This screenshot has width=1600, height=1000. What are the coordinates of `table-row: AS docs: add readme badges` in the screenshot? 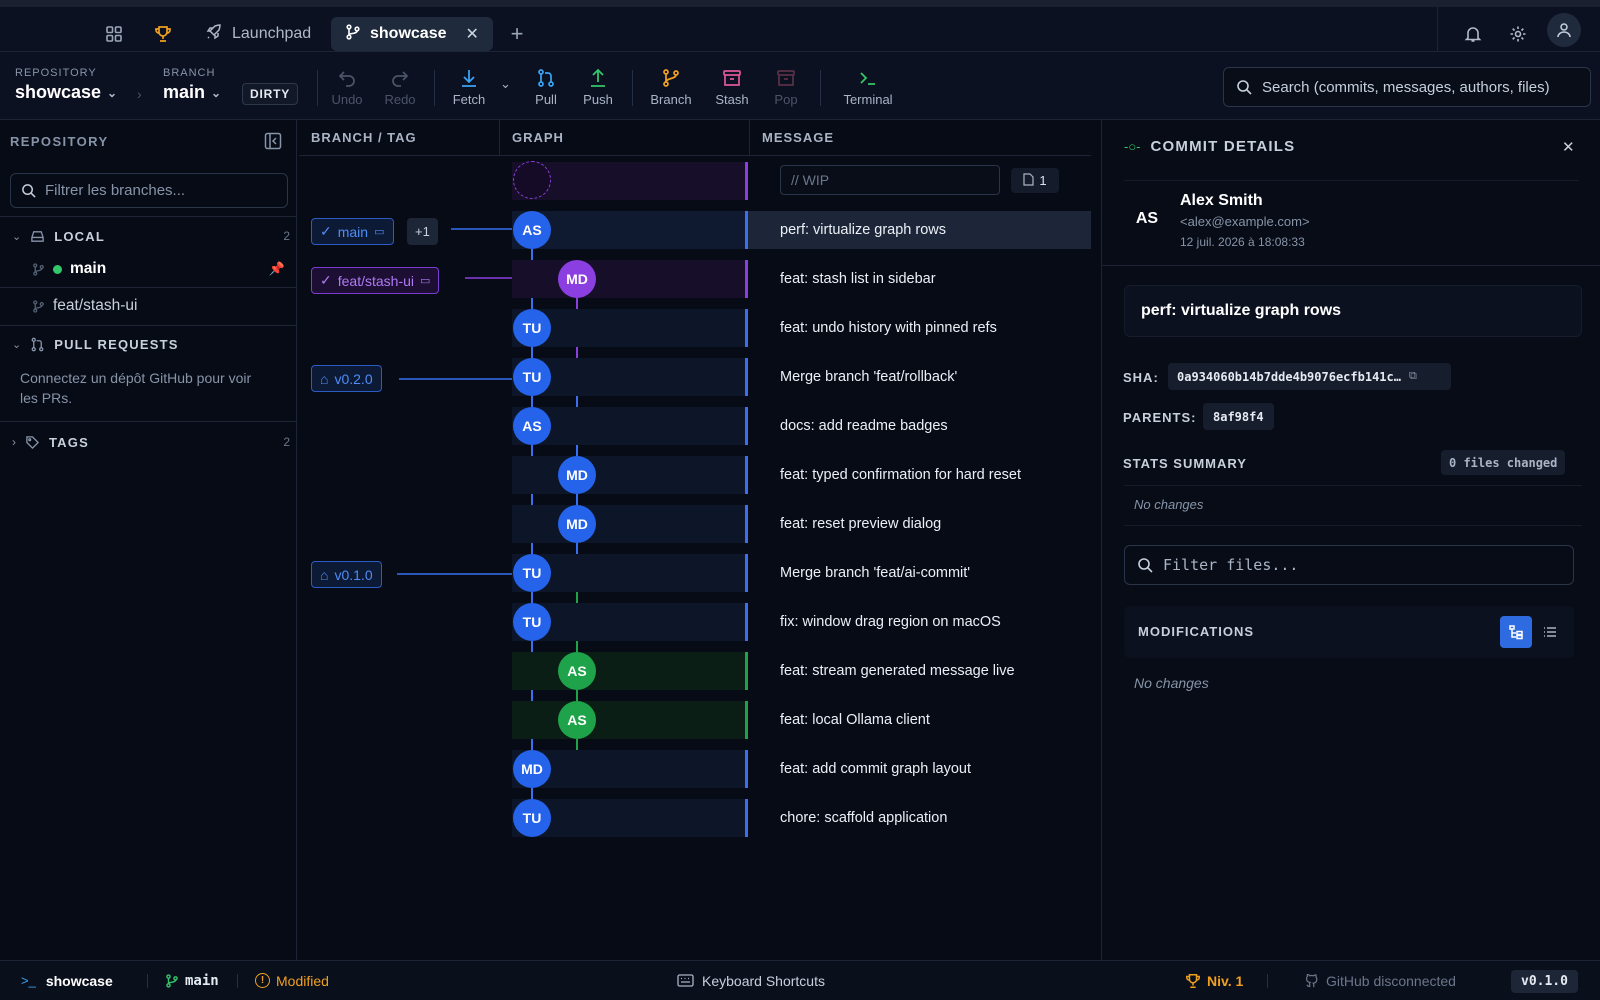 It's located at (695, 426).